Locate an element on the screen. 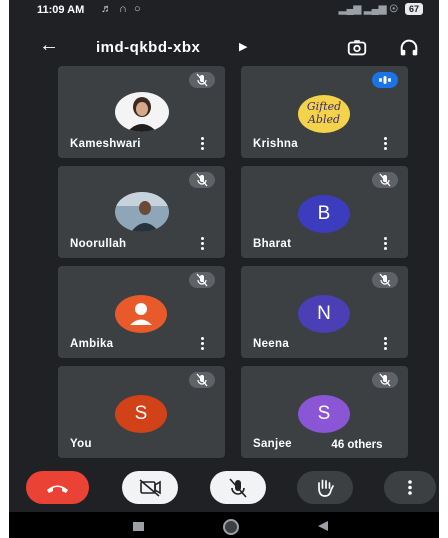 This screenshot has height=538, width=448. more-options-button is located at coordinates (410, 487).